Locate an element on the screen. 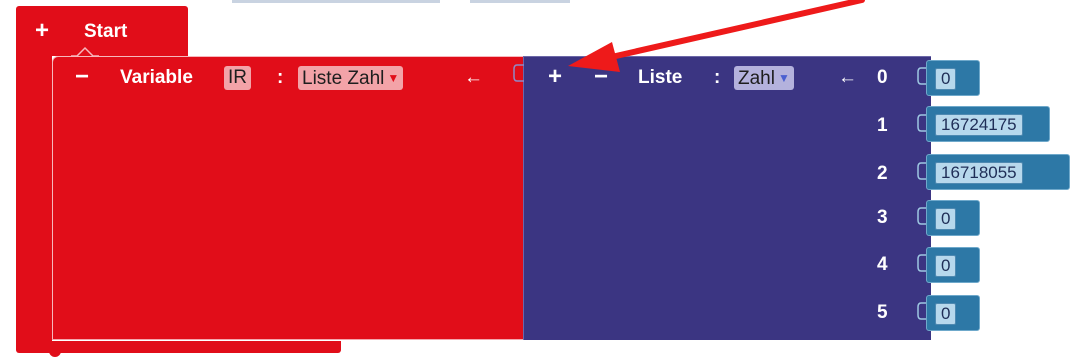 This screenshot has height=359, width=1076. variable-type-dropdown: Liste Zahl ▼ is located at coordinates (351, 78).